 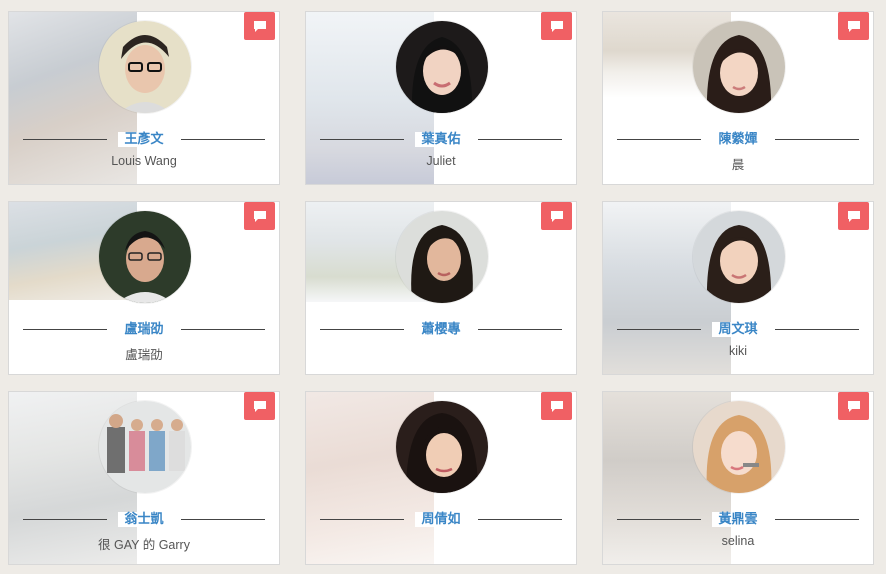 I want to click on profile-card: 黃鼎雲 selina, so click(x=738, y=478).